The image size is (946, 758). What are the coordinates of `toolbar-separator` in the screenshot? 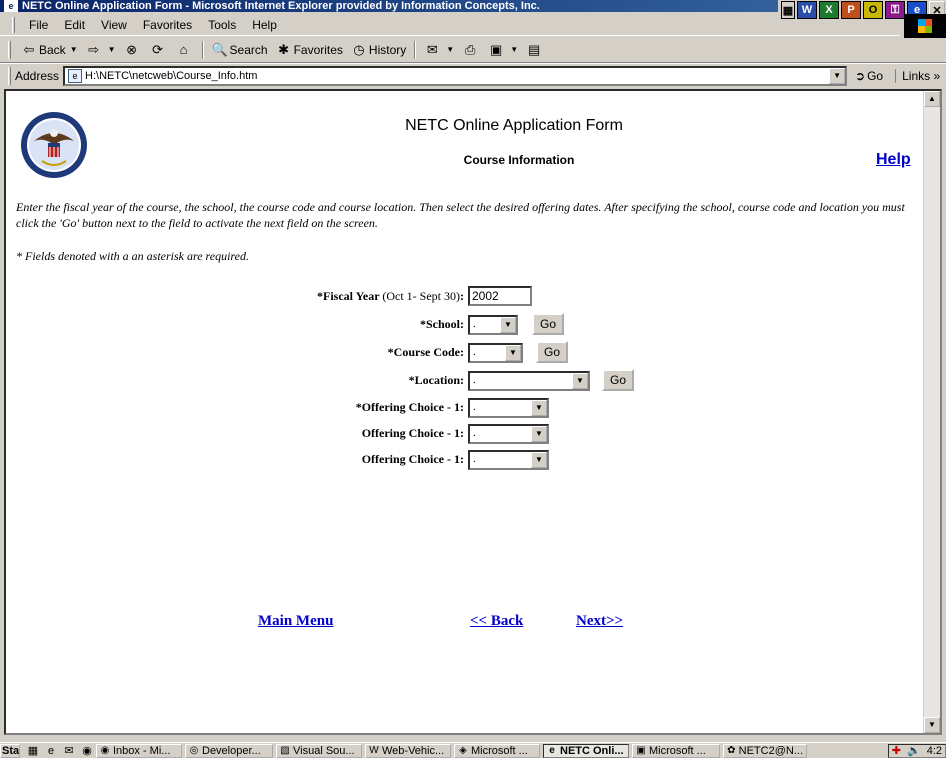 It's located at (202, 49).